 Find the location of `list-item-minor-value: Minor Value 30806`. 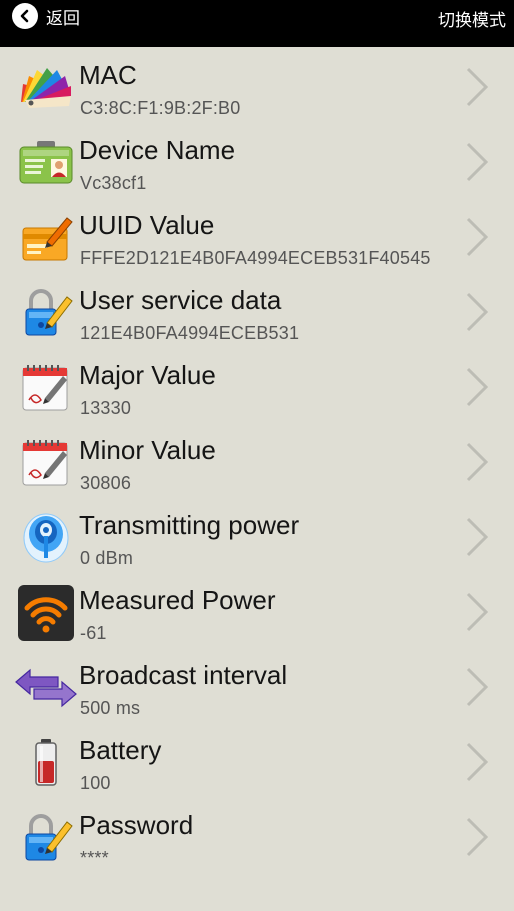

list-item-minor-value: Minor Value 30806 is located at coordinates (257, 459).